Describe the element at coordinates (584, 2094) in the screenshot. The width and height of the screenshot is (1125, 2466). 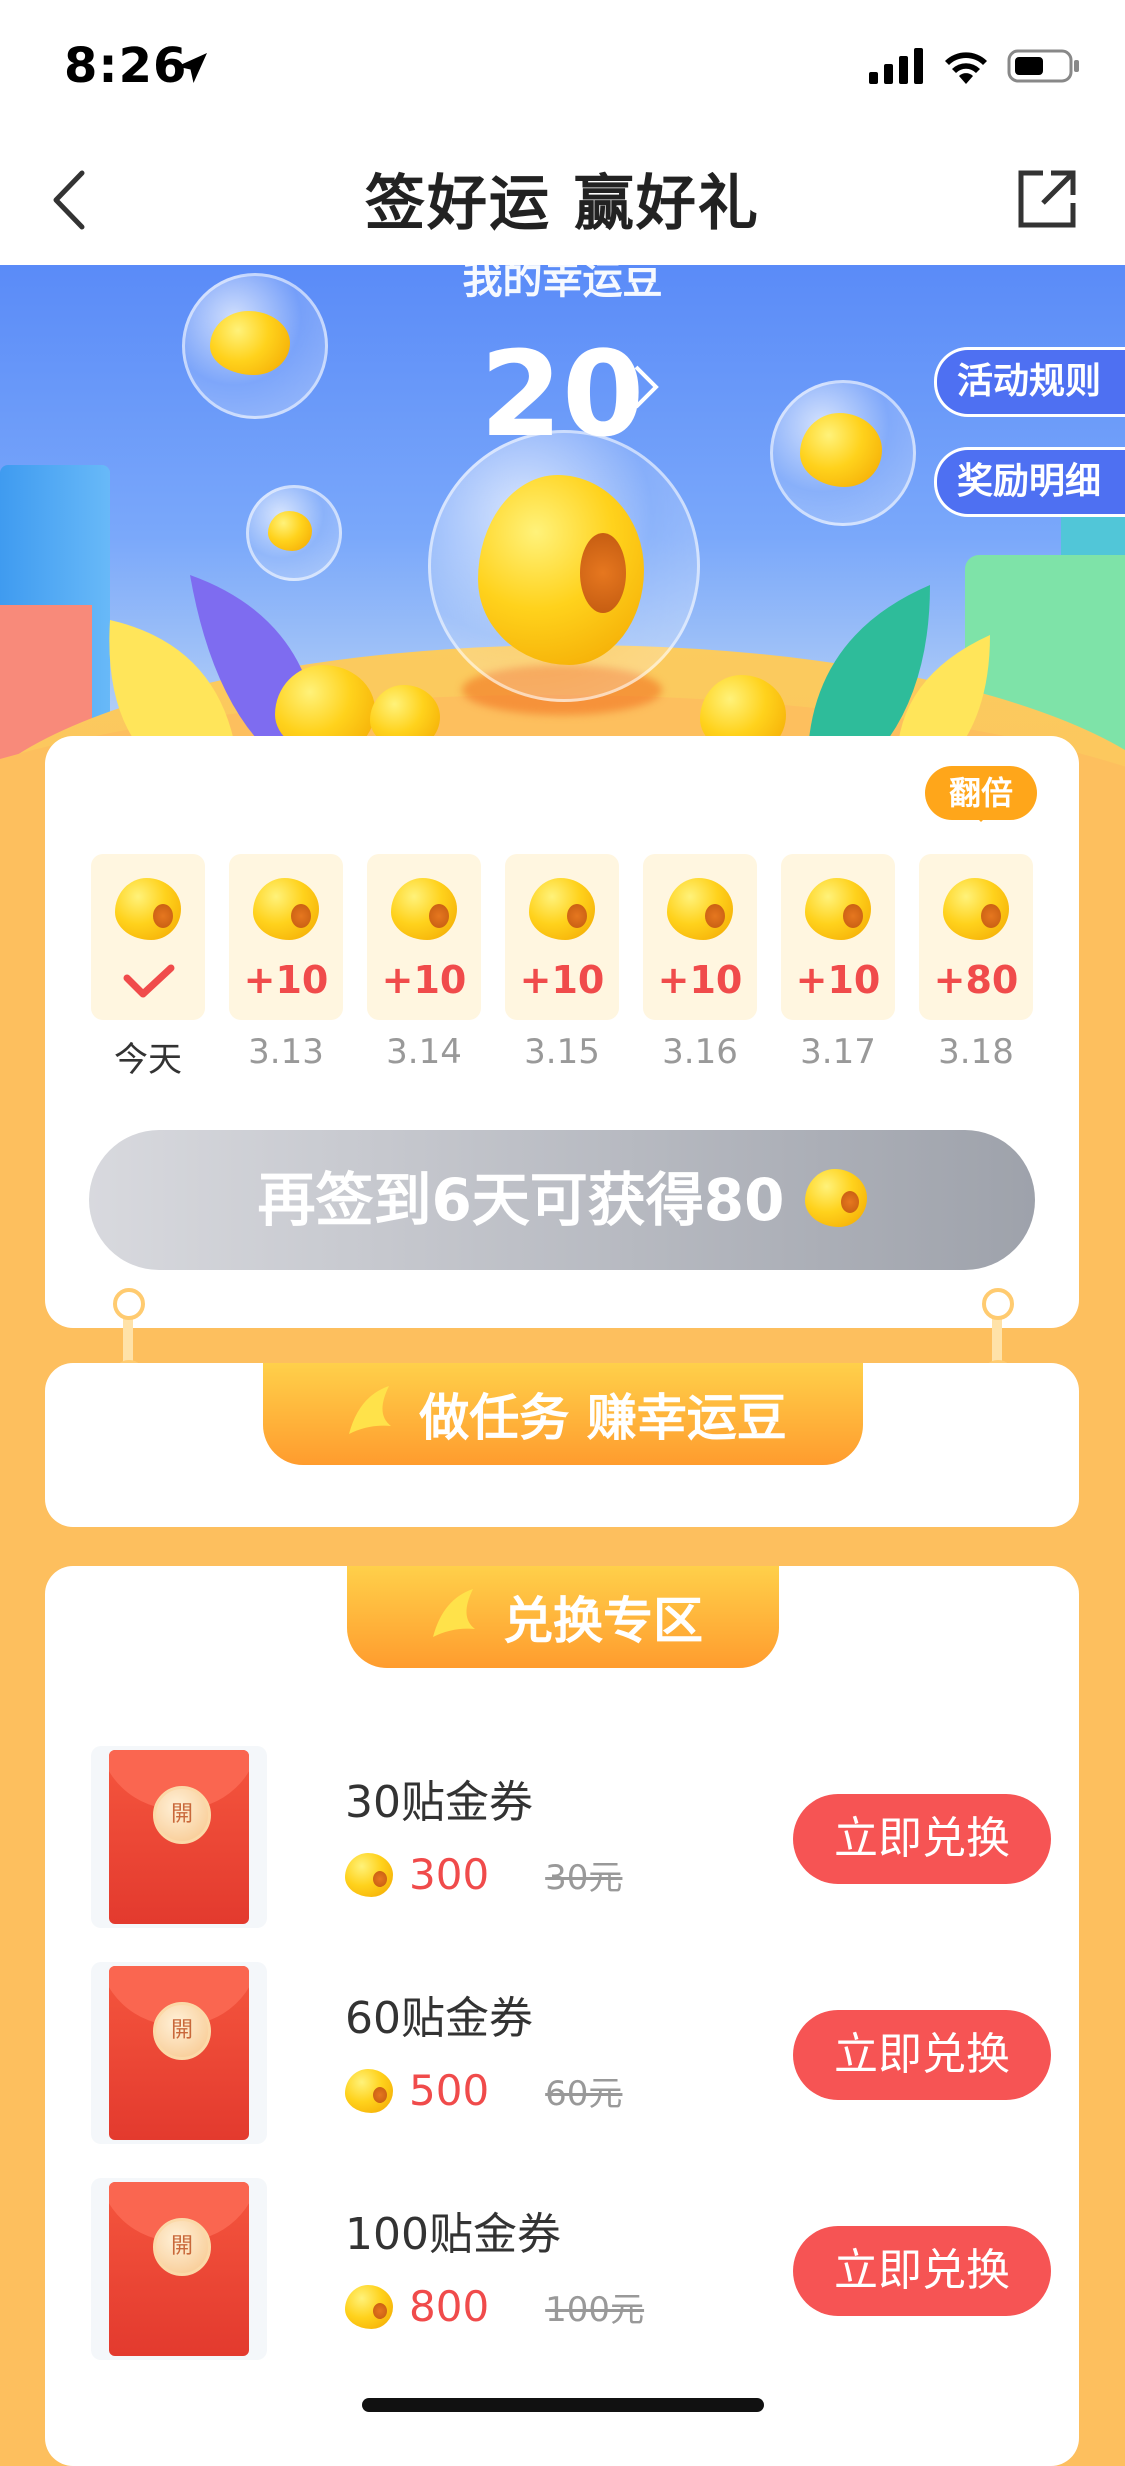
I see `coupon-original-value: 60元` at that location.